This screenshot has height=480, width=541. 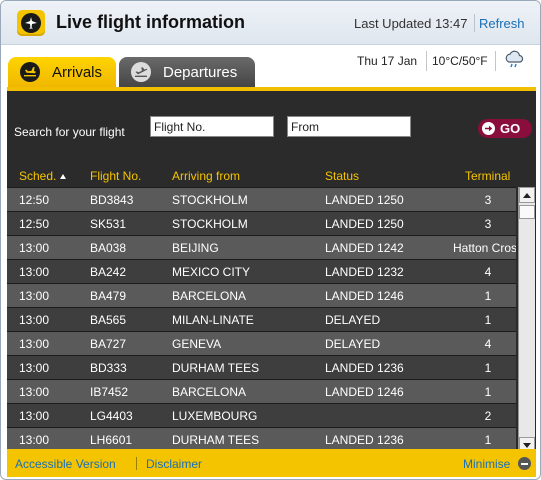 What do you see at coordinates (515, 60) in the screenshot?
I see `cloud-rain-icon` at bounding box center [515, 60].